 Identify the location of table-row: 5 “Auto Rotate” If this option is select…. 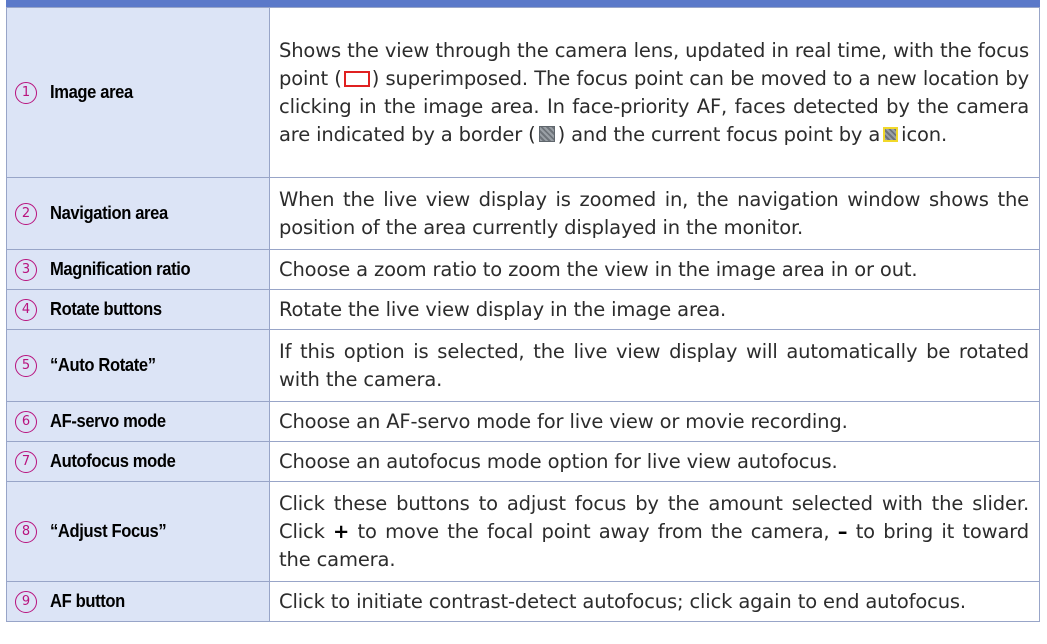
(523, 365).